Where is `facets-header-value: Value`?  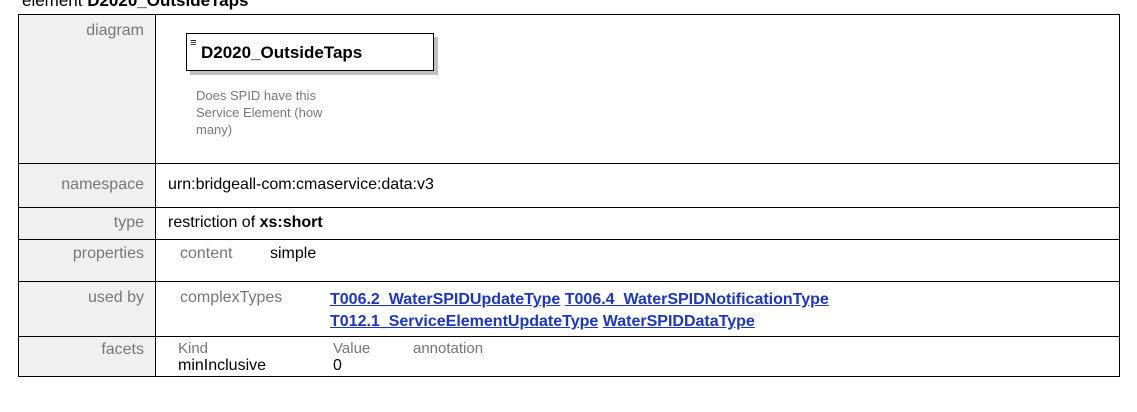
facets-header-value: Value is located at coordinates (352, 348).